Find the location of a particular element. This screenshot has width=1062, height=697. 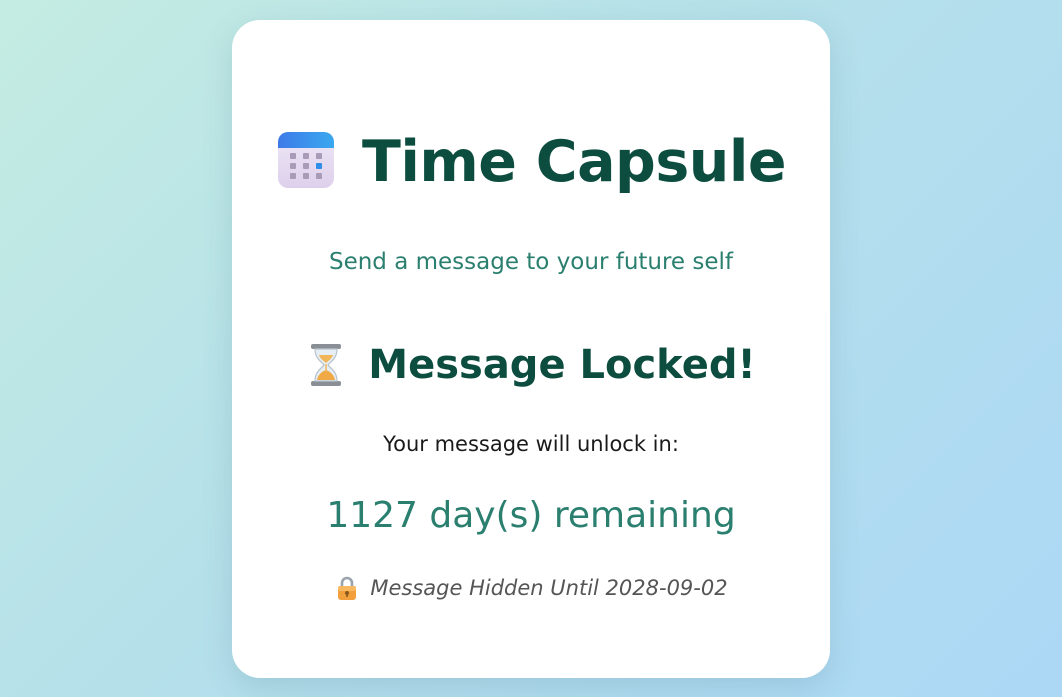

hourglass-icon is located at coordinates (326, 365).